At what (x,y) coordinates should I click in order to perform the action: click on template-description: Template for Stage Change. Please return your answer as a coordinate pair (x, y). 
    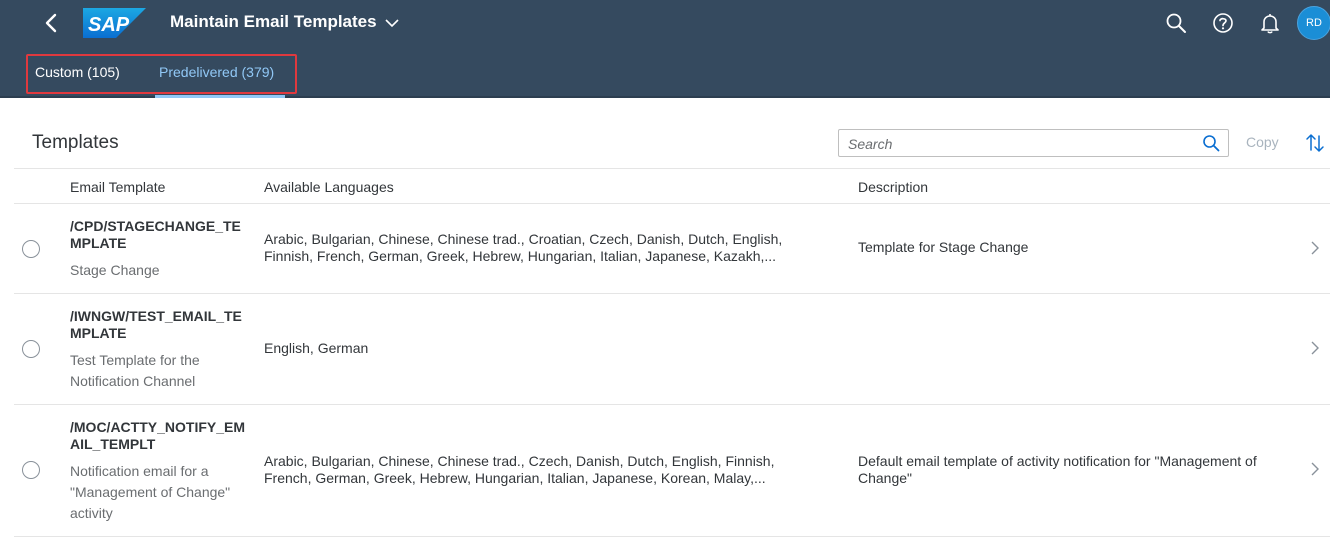
    Looking at the image, I should click on (943, 247).